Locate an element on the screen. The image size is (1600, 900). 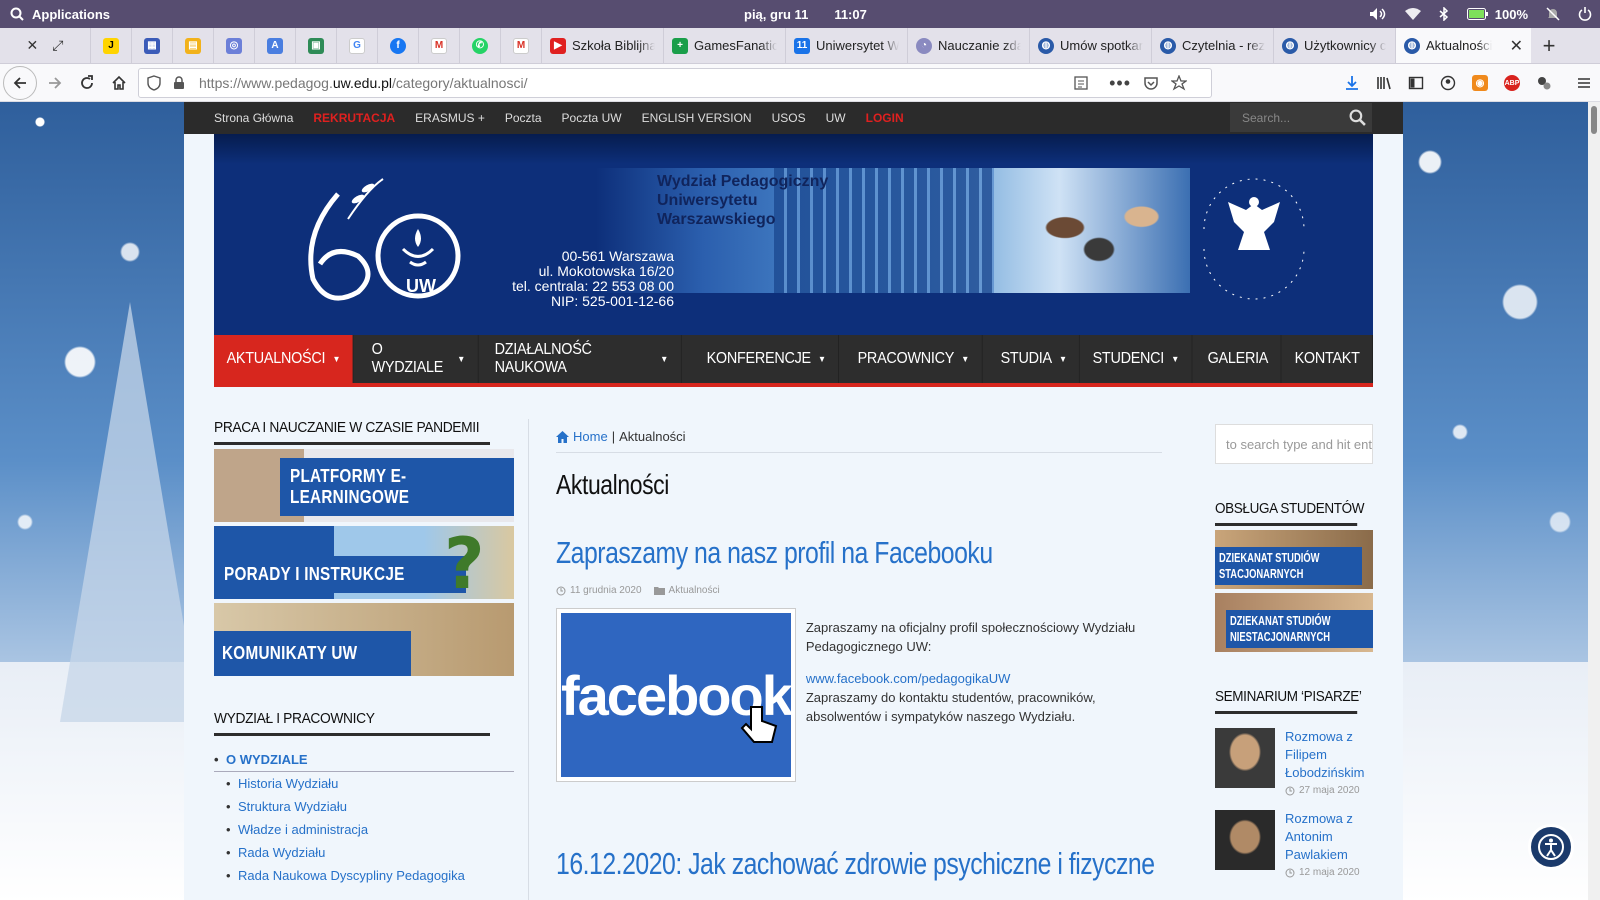
facebook-profile-link: www.facebook.com/pedagogikaUW is located at coordinates (984, 678).